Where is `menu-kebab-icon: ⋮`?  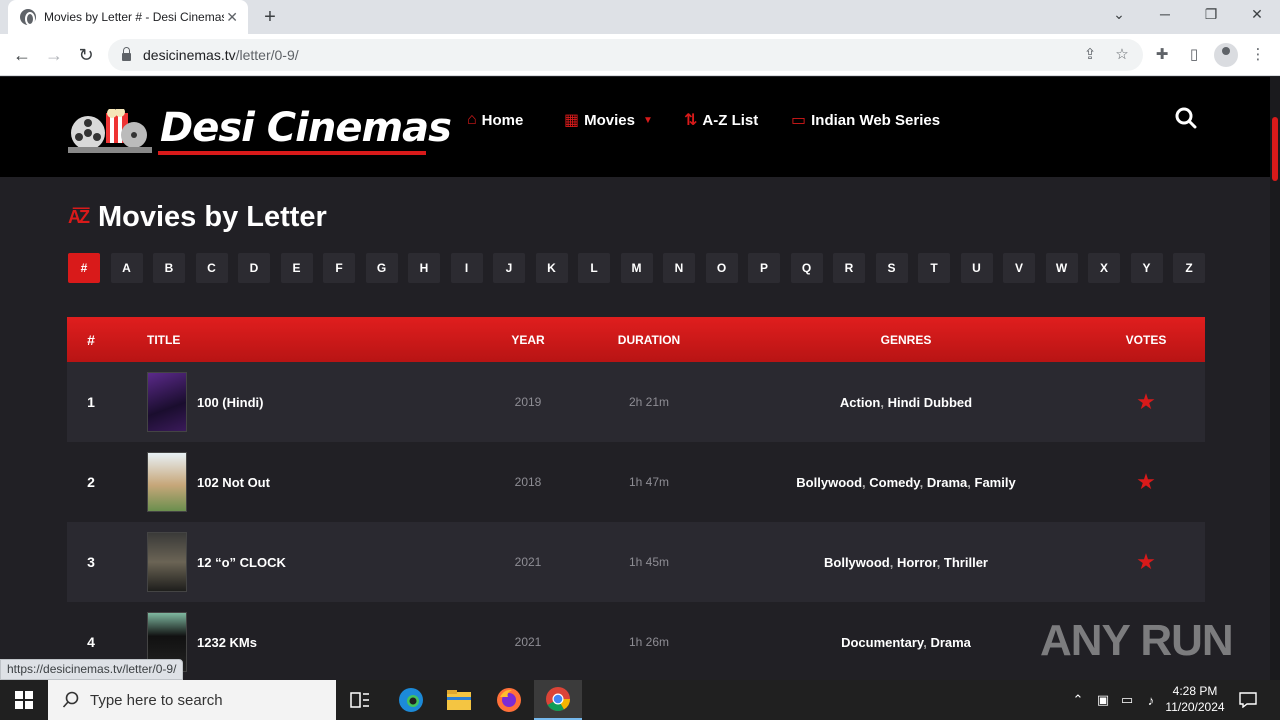 menu-kebab-icon: ⋮ is located at coordinates (1258, 55).